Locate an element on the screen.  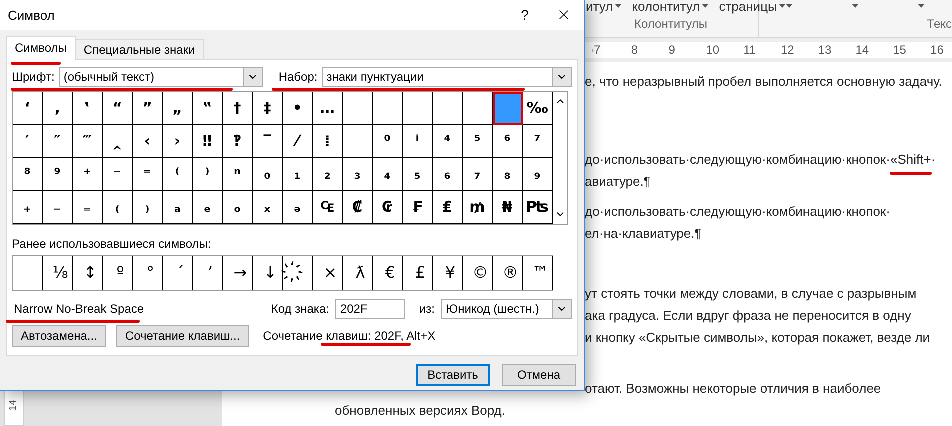
symbol-cell: ₦ is located at coordinates (508, 207).